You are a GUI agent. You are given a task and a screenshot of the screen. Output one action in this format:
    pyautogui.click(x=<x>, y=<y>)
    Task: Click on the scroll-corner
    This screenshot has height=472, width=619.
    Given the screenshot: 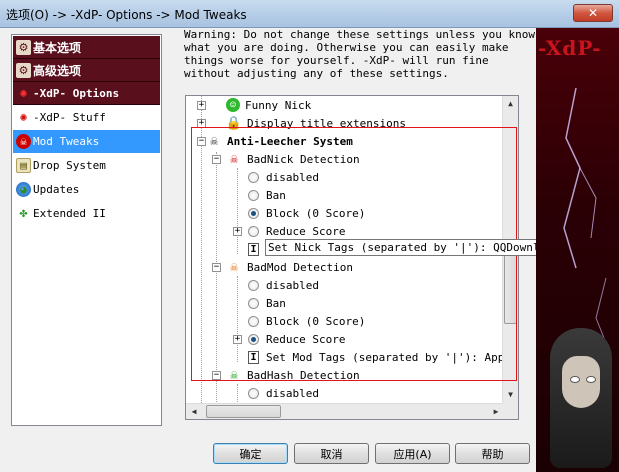 What is the action you would take?
    pyautogui.click(x=510, y=411)
    